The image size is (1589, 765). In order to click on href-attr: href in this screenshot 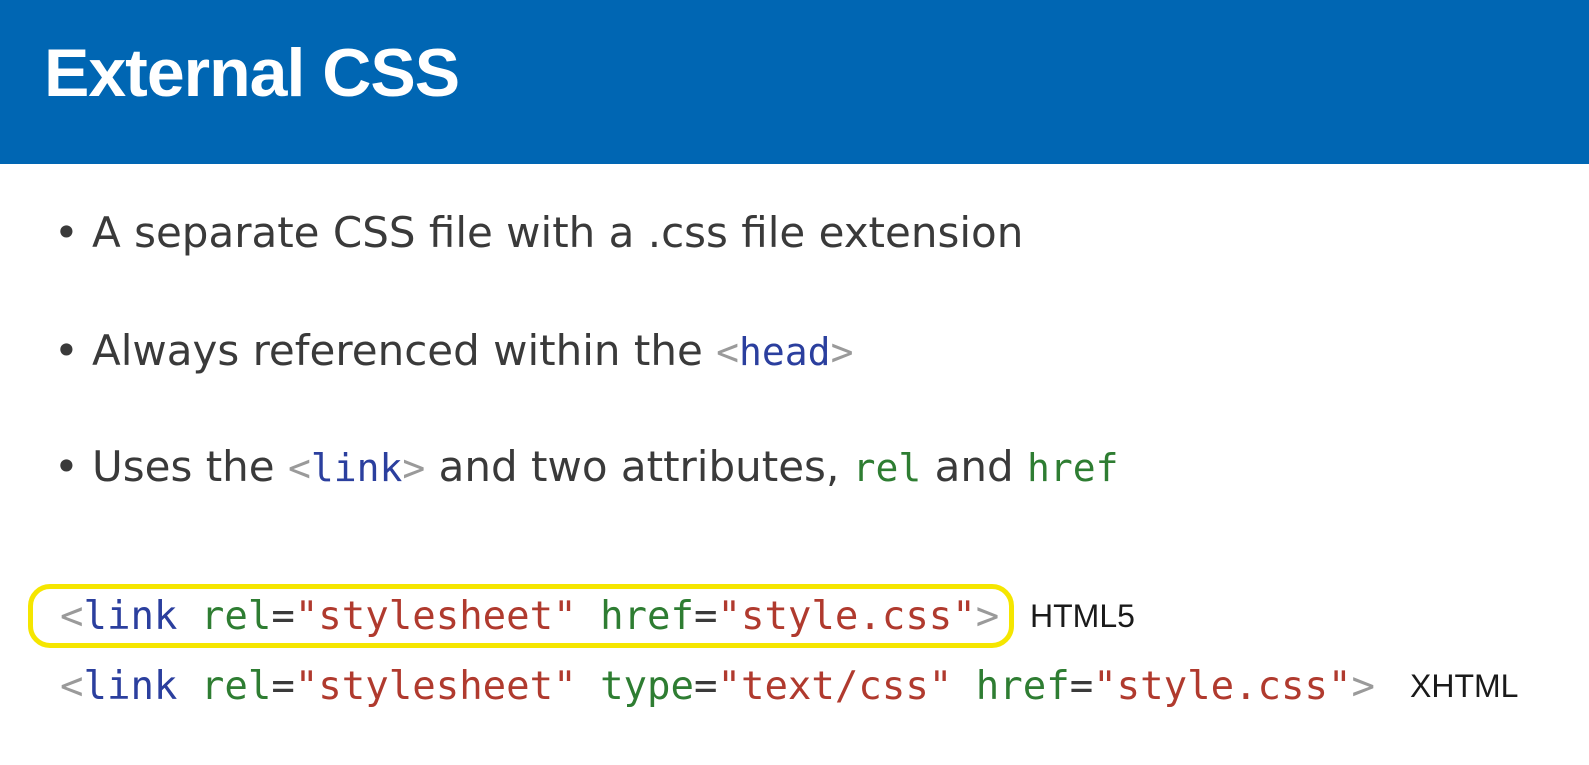, I will do `click(1073, 468)`.